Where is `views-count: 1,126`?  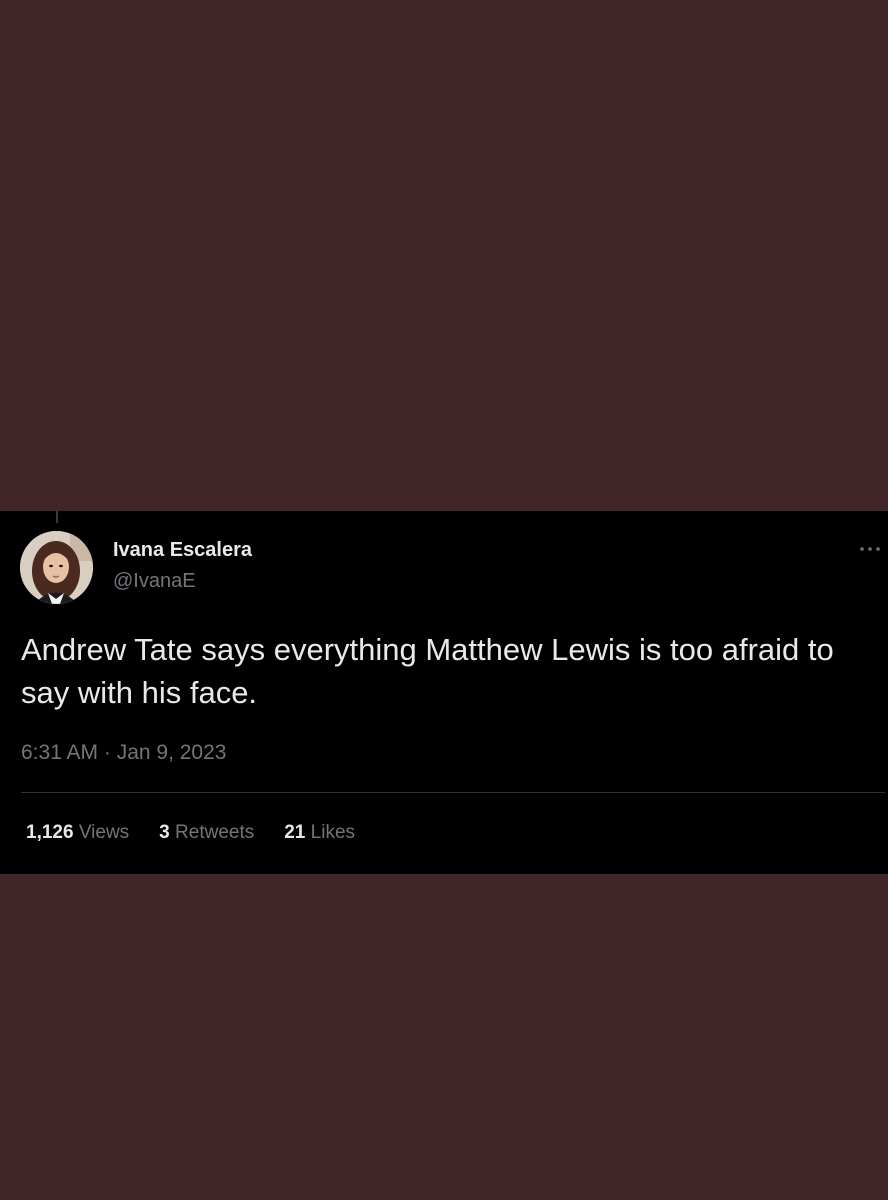 views-count: 1,126 is located at coordinates (50, 832).